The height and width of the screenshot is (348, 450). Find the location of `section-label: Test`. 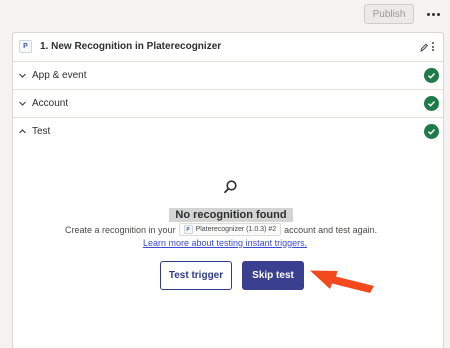

section-label: Test is located at coordinates (41, 131).